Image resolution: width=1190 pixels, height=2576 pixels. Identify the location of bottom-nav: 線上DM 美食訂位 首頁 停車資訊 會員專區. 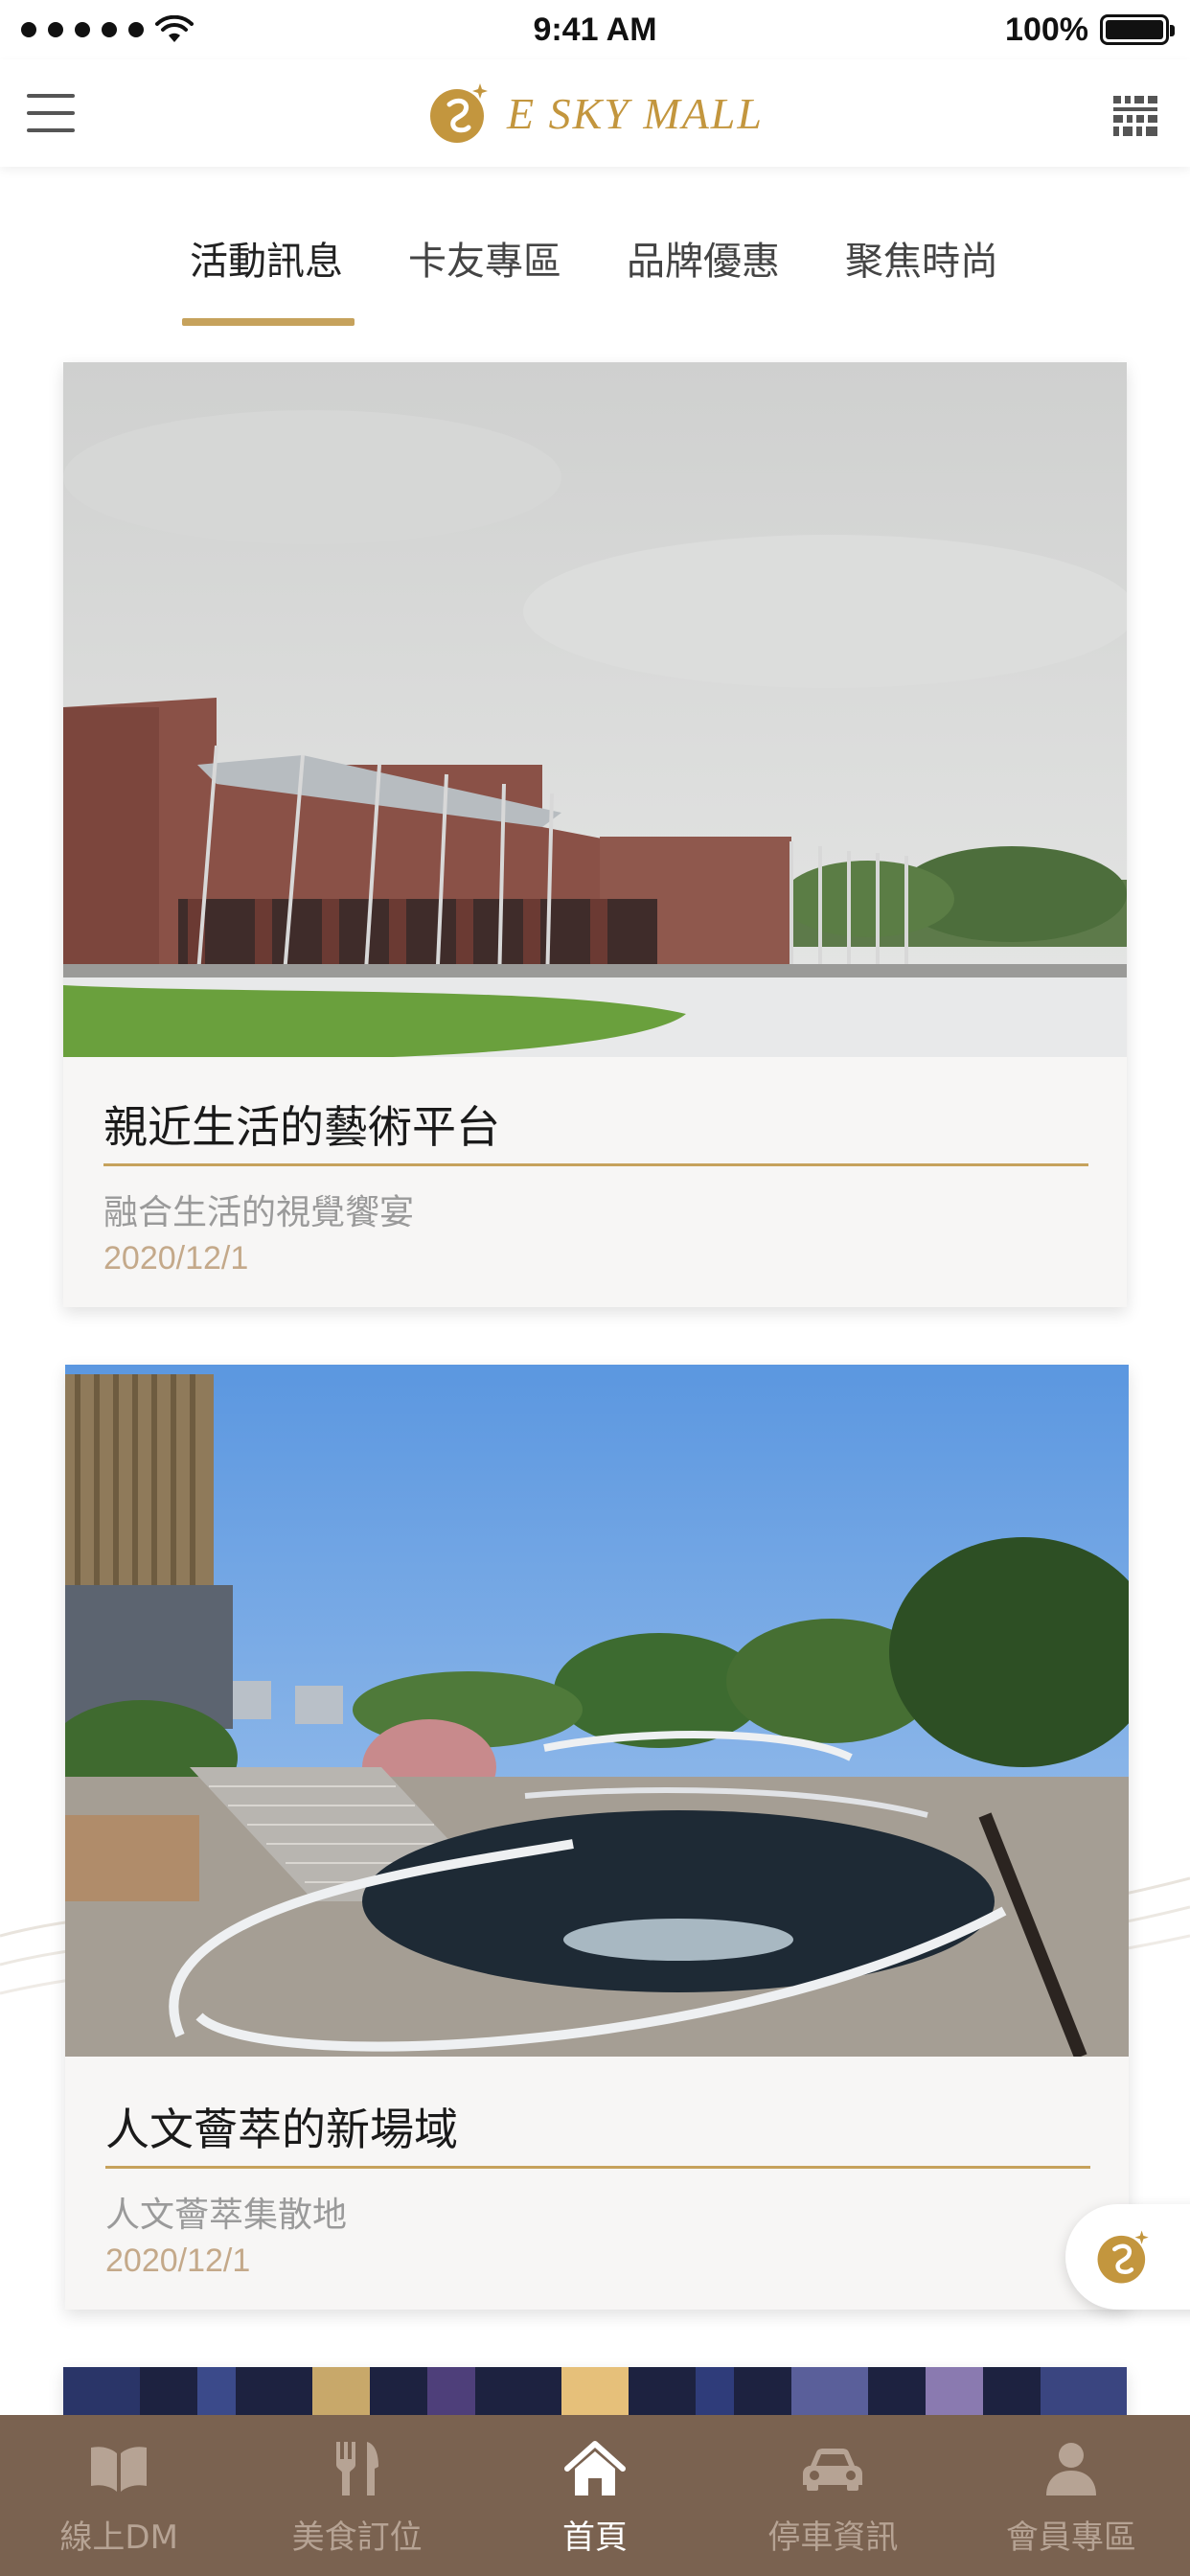
(595, 2495).